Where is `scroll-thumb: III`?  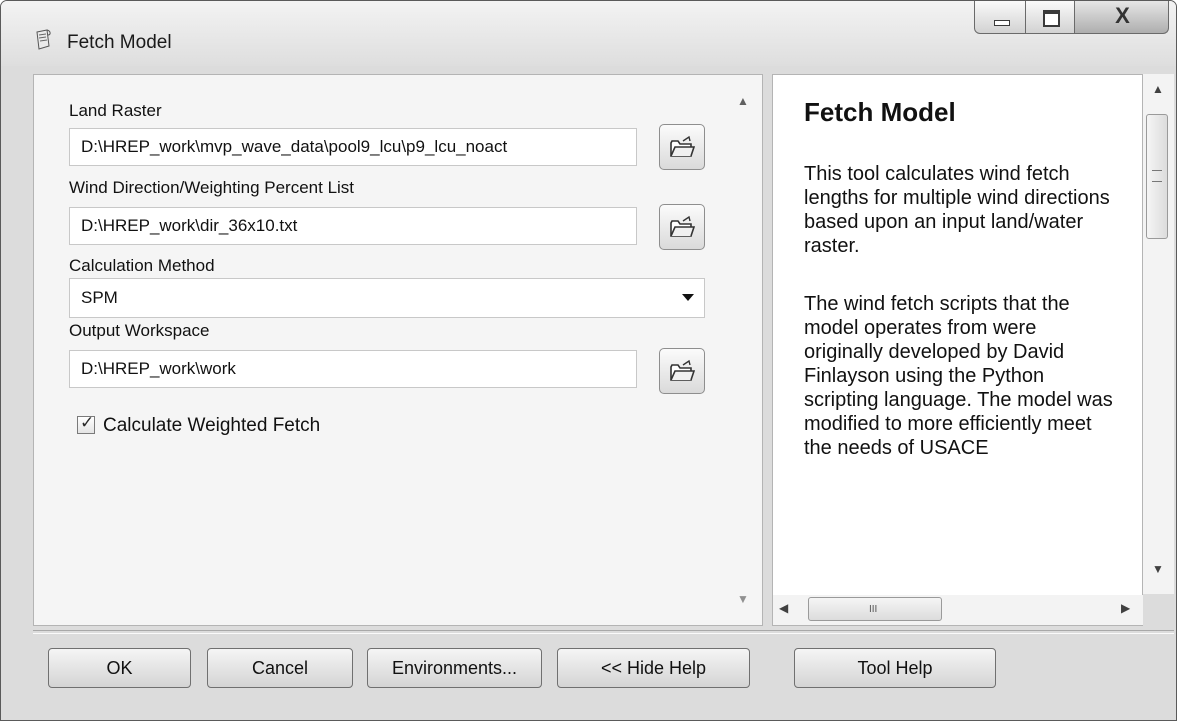 scroll-thumb: III is located at coordinates (875, 609).